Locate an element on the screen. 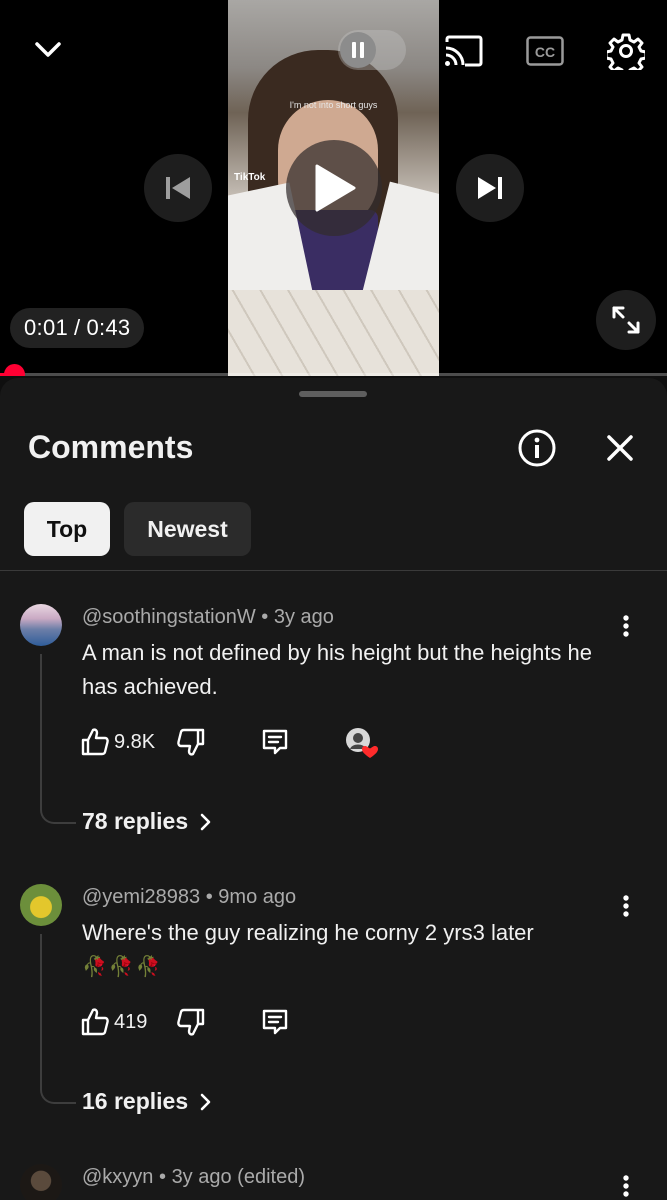 This screenshot has height=1200, width=667. info-icon is located at coordinates (537, 448).